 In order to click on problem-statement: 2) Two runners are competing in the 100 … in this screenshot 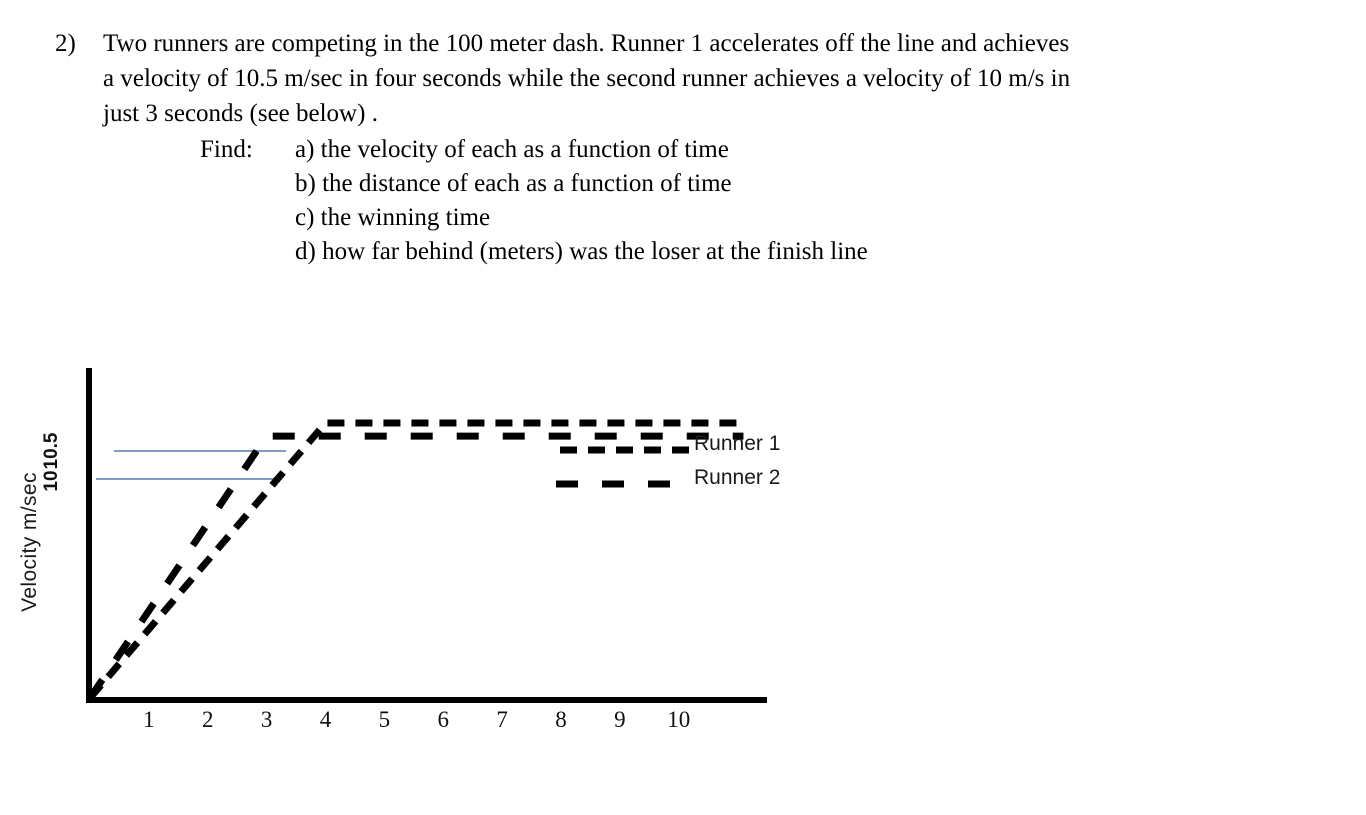, I will do `click(670, 78)`.